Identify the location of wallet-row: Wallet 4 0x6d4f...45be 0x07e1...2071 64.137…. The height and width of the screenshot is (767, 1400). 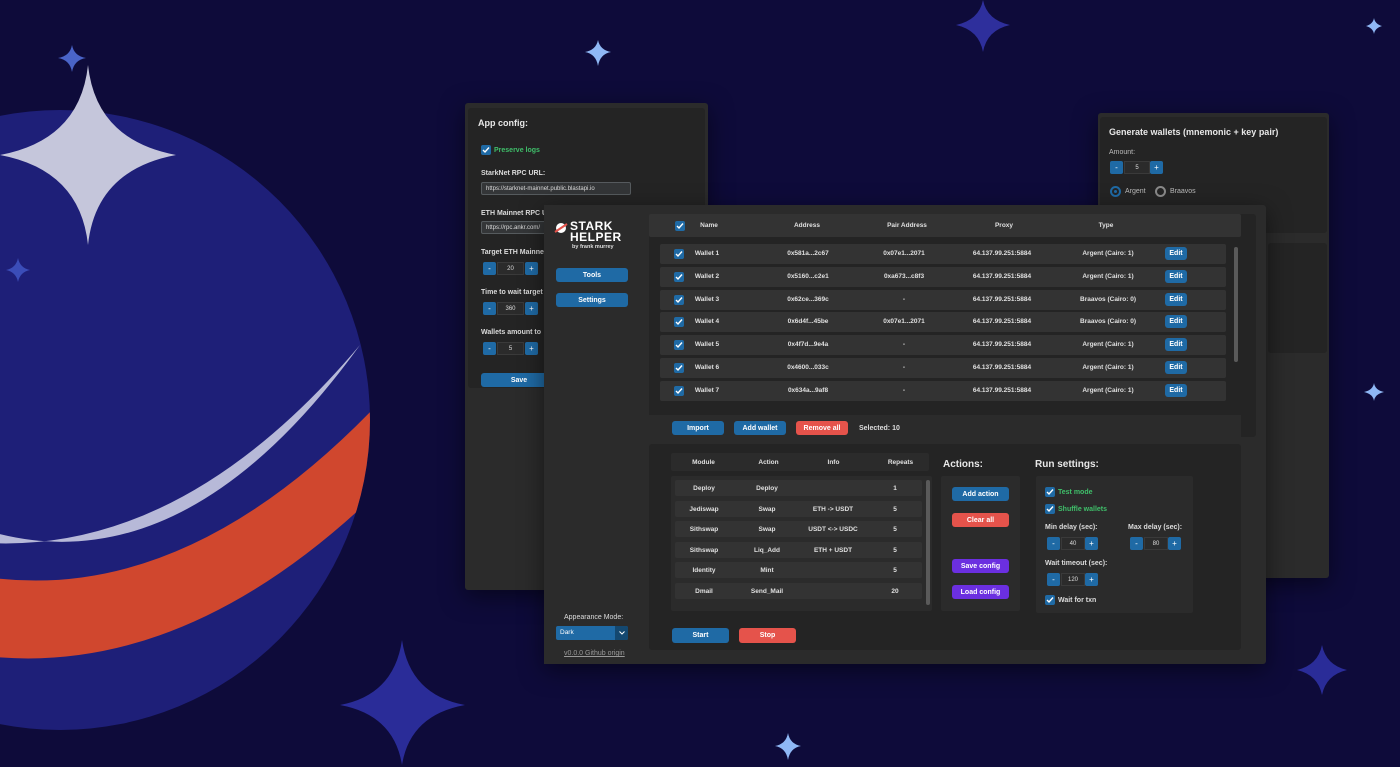
(943, 322).